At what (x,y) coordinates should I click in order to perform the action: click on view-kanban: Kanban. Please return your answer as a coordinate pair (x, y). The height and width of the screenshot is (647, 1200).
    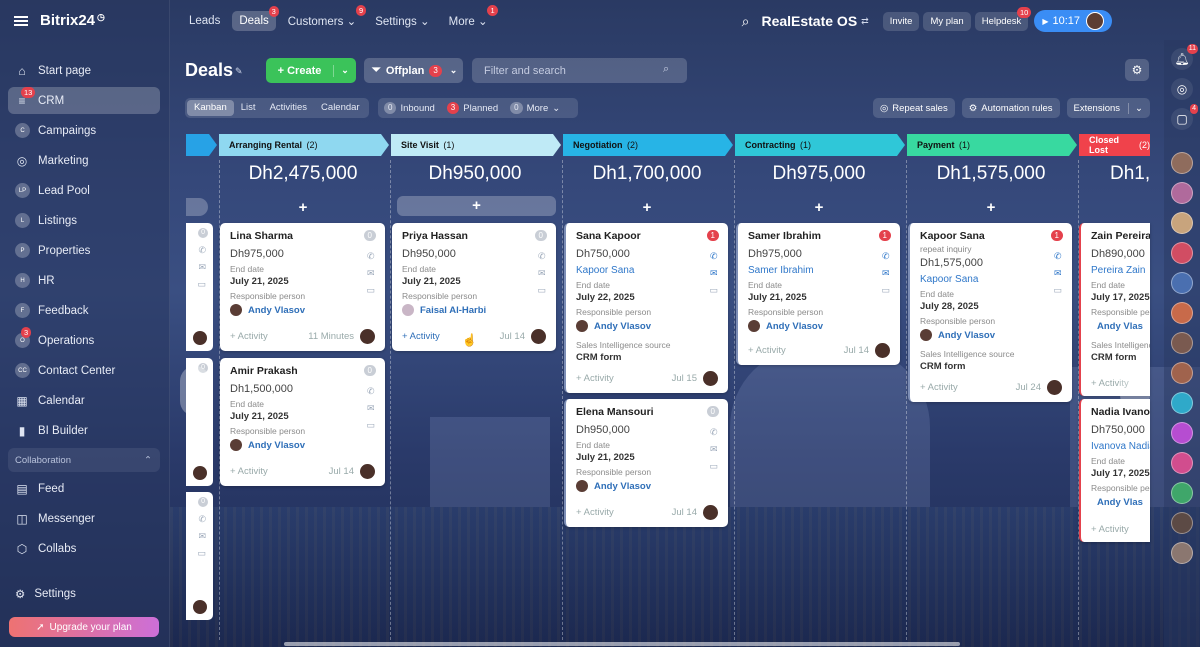
    Looking at the image, I should click on (210, 108).